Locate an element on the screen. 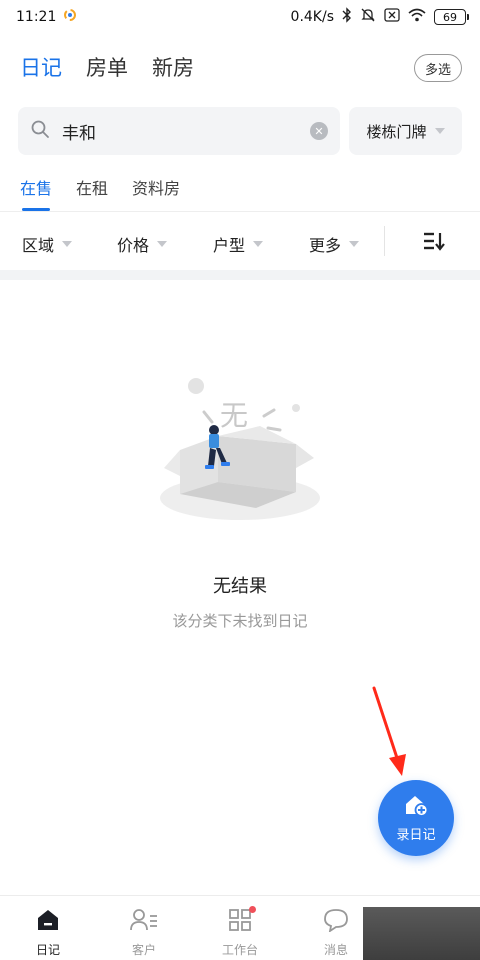  multi-select-button: 多选 is located at coordinates (438, 68).